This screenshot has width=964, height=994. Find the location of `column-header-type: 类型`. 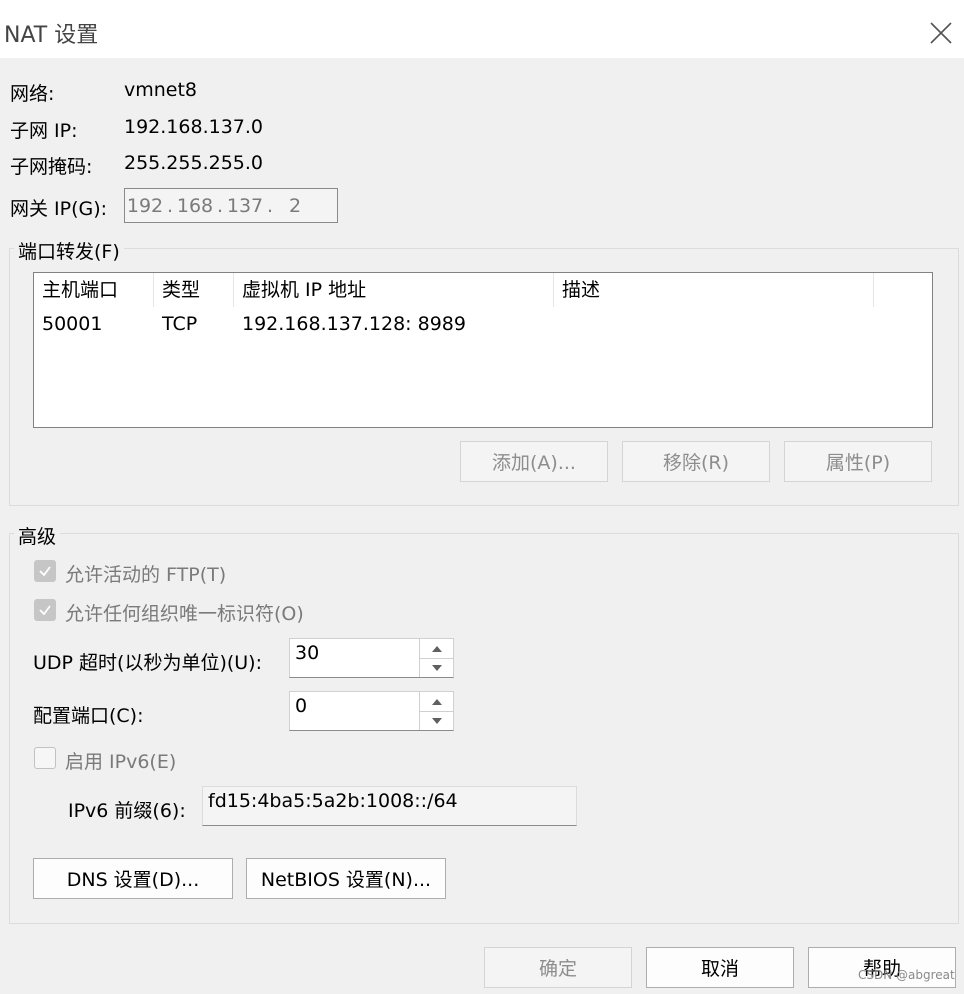

column-header-type: 类型 is located at coordinates (194, 290).